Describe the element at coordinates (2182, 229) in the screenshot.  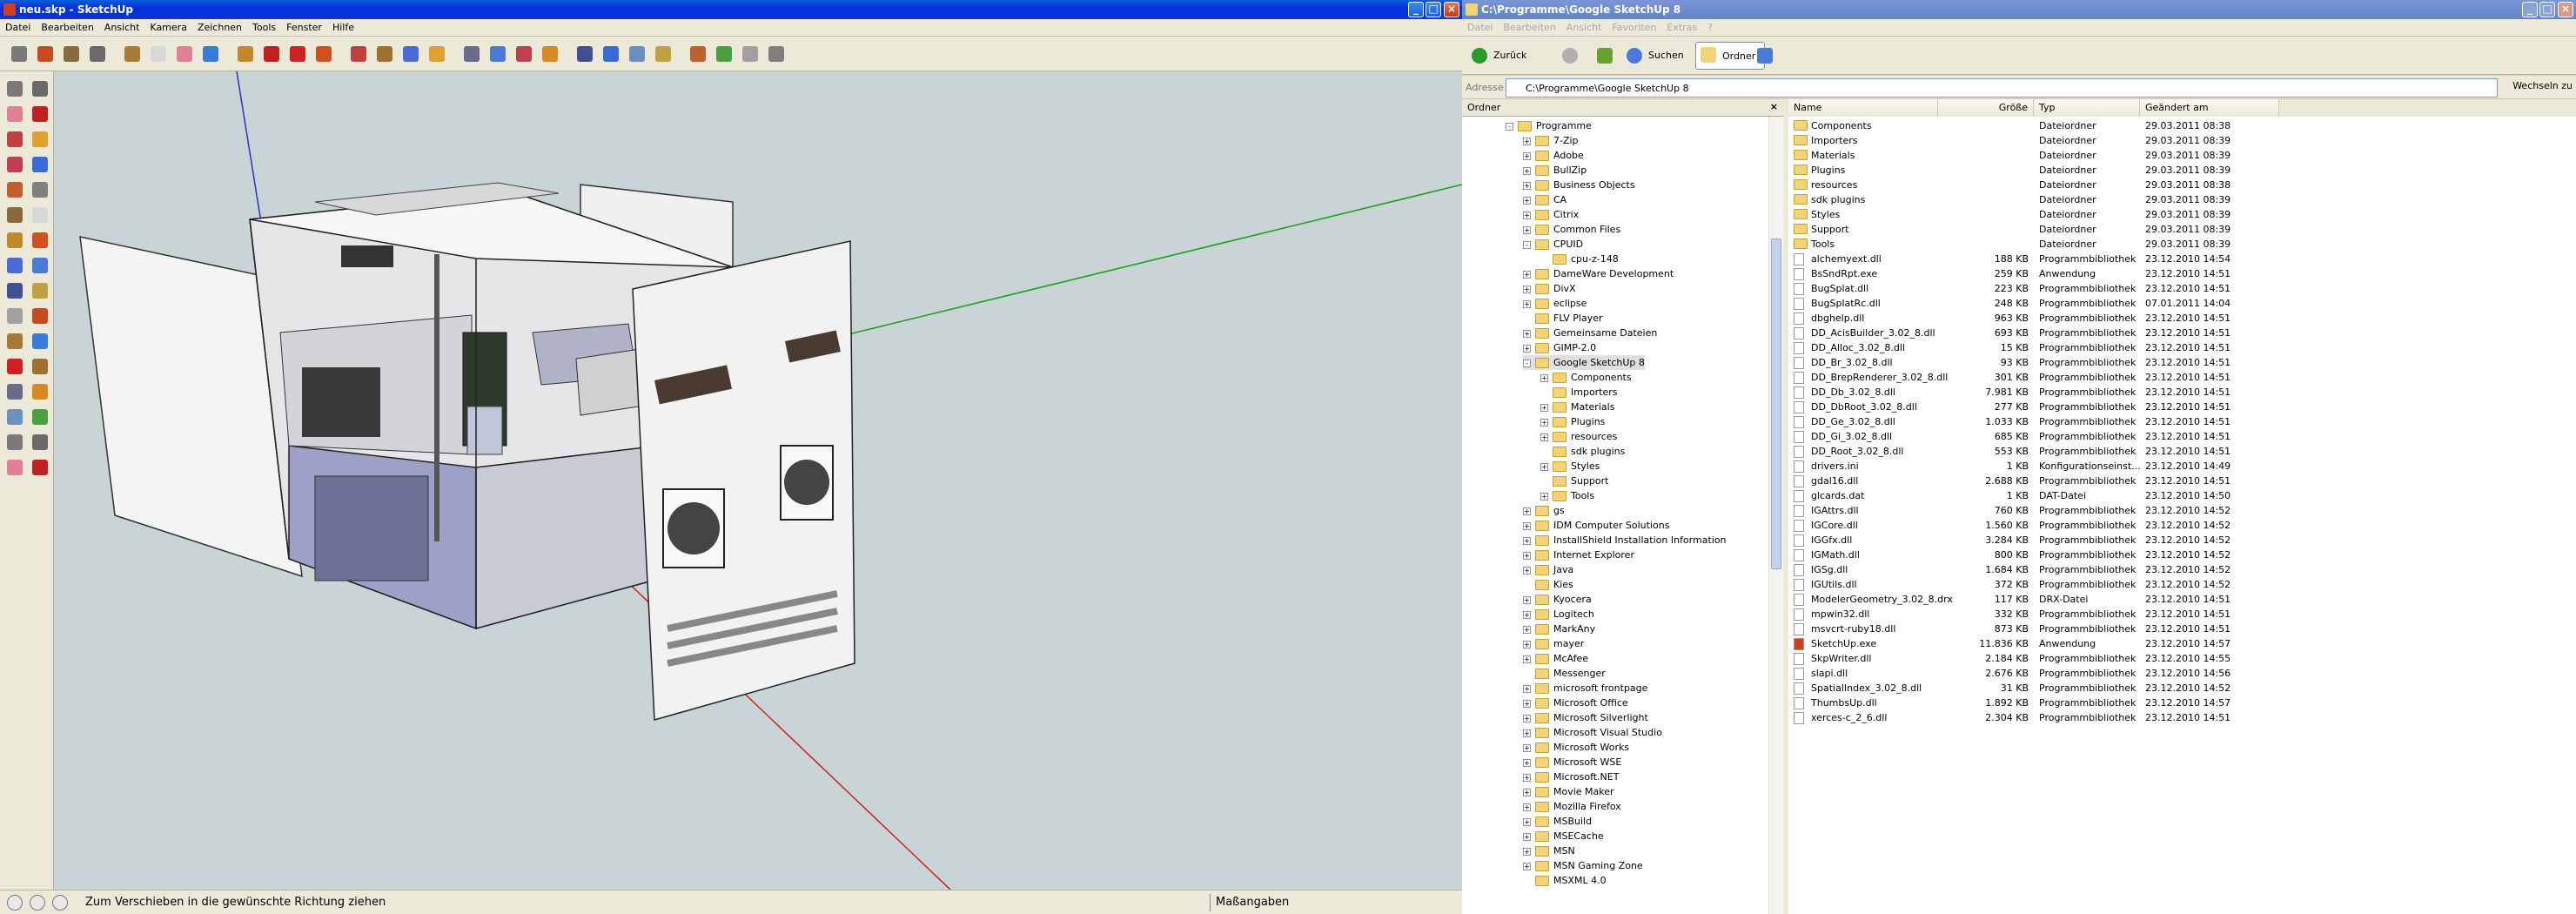
I see `file-row: Support Dateiordner 29.03.2011 08:39` at that location.